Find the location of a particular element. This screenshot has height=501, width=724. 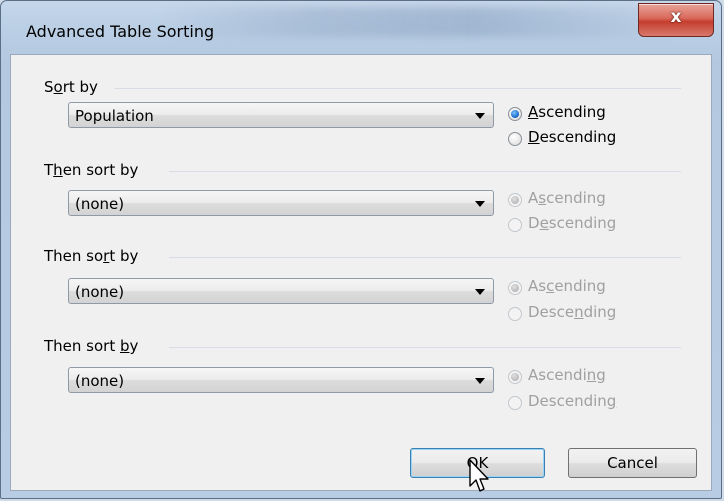

sort-by-value: Population is located at coordinates (114, 116).